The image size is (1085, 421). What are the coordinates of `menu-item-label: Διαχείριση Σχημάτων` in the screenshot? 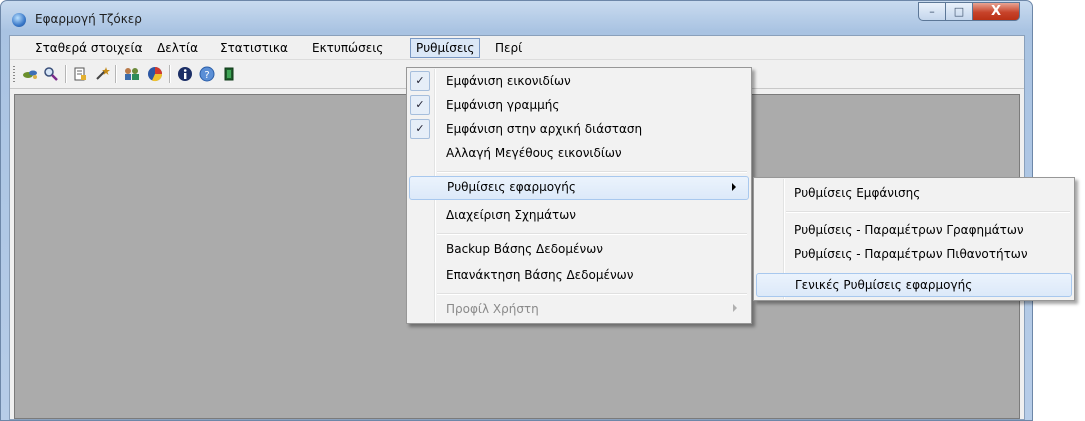 It's located at (511, 215).